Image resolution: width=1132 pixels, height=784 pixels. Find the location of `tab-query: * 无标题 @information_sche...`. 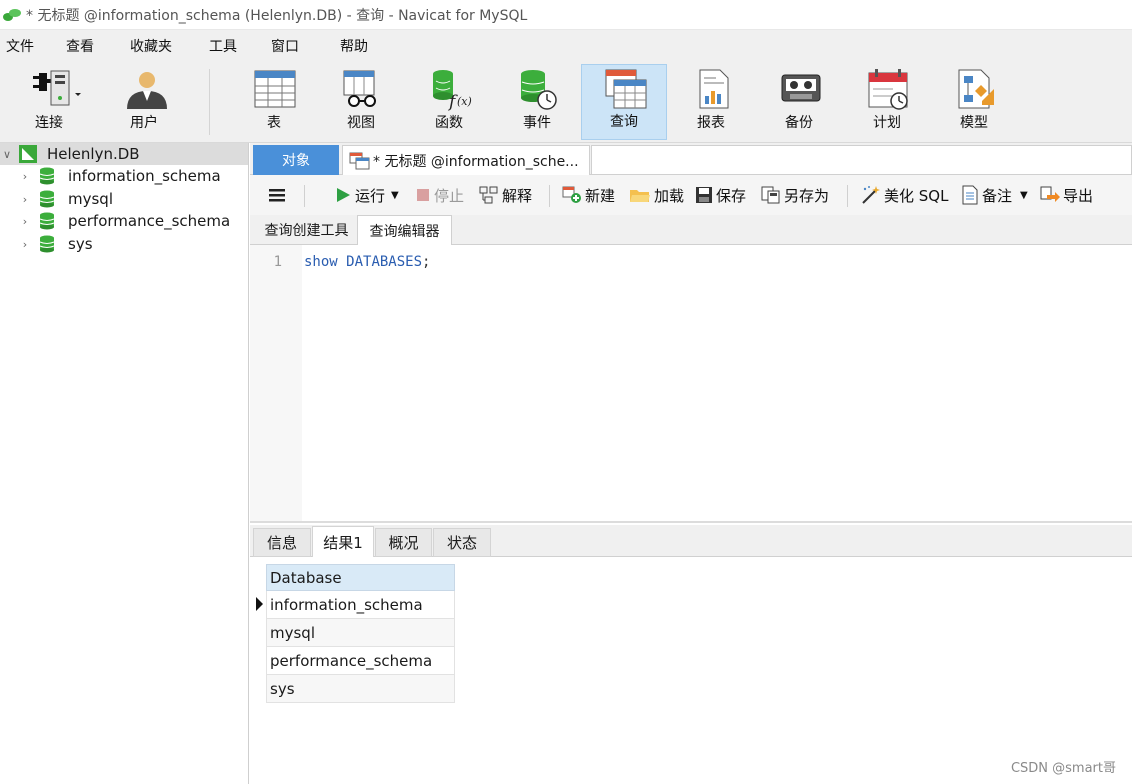

tab-query: * 无标题 @information_sche... is located at coordinates (466, 160).